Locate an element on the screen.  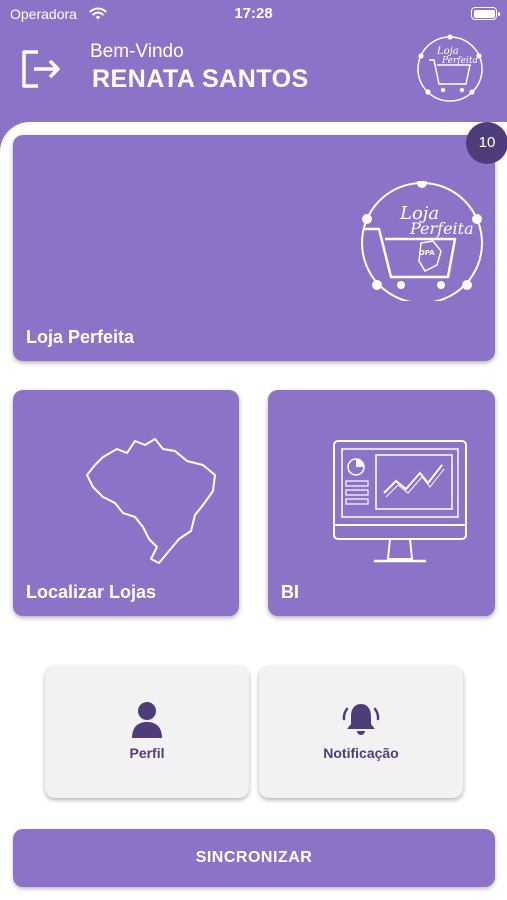
status-bar: Operadora 17:28 is located at coordinates (253, 14).